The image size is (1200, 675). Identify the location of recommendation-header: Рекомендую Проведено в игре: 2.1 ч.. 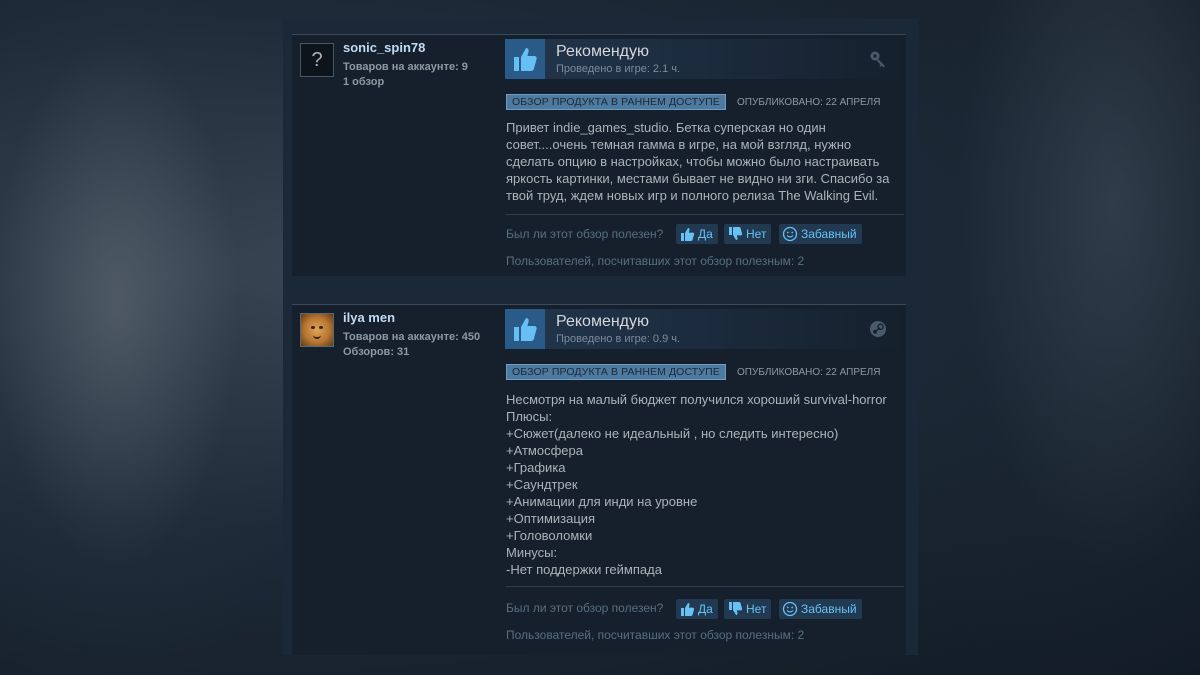
(705, 59).